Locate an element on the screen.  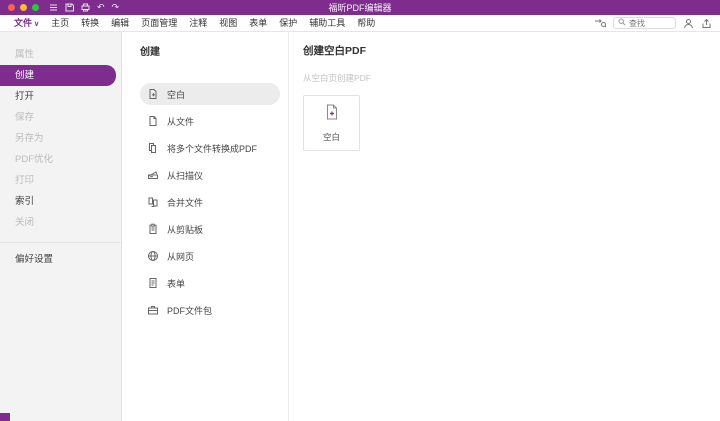
create-item-label: 合并文件 is located at coordinates (185, 202).